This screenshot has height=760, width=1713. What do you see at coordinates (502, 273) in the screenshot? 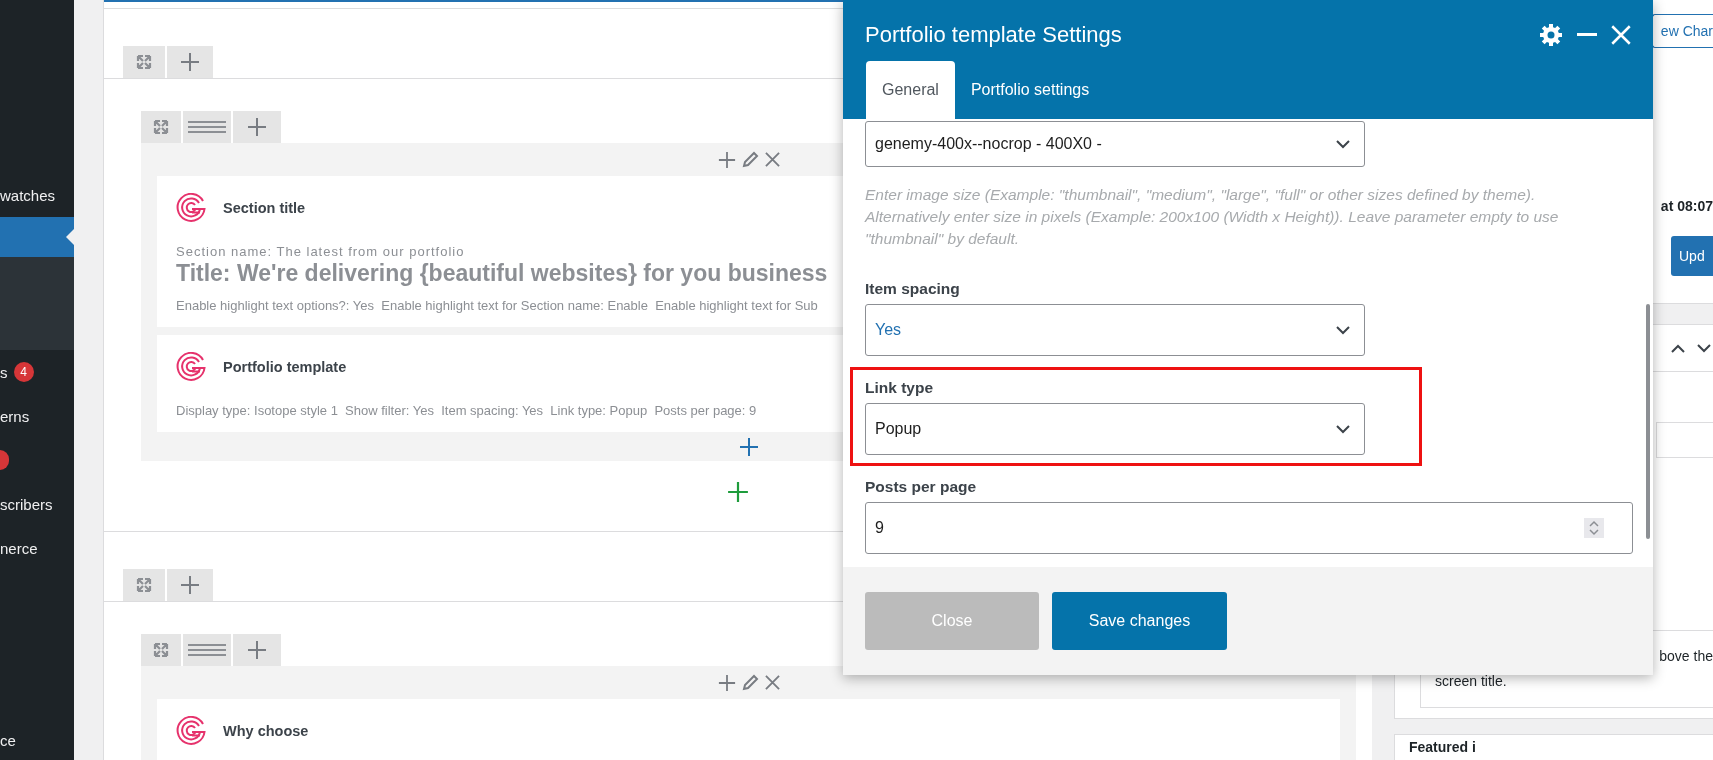
I see `heading-text: Title: We're delivering {beautiful websites} for you business` at bounding box center [502, 273].